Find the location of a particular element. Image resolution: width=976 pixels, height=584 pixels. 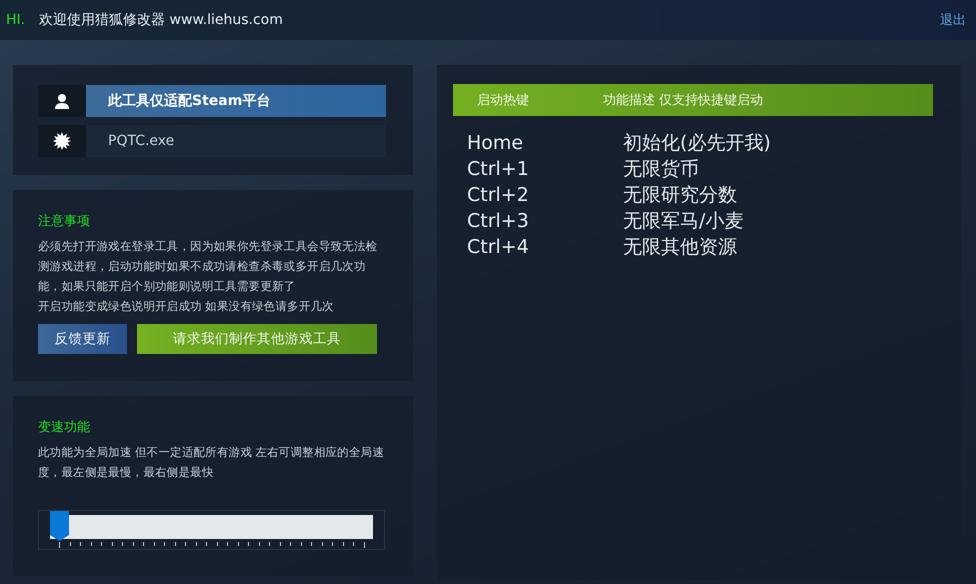

logout-link: 退出 is located at coordinates (953, 20).